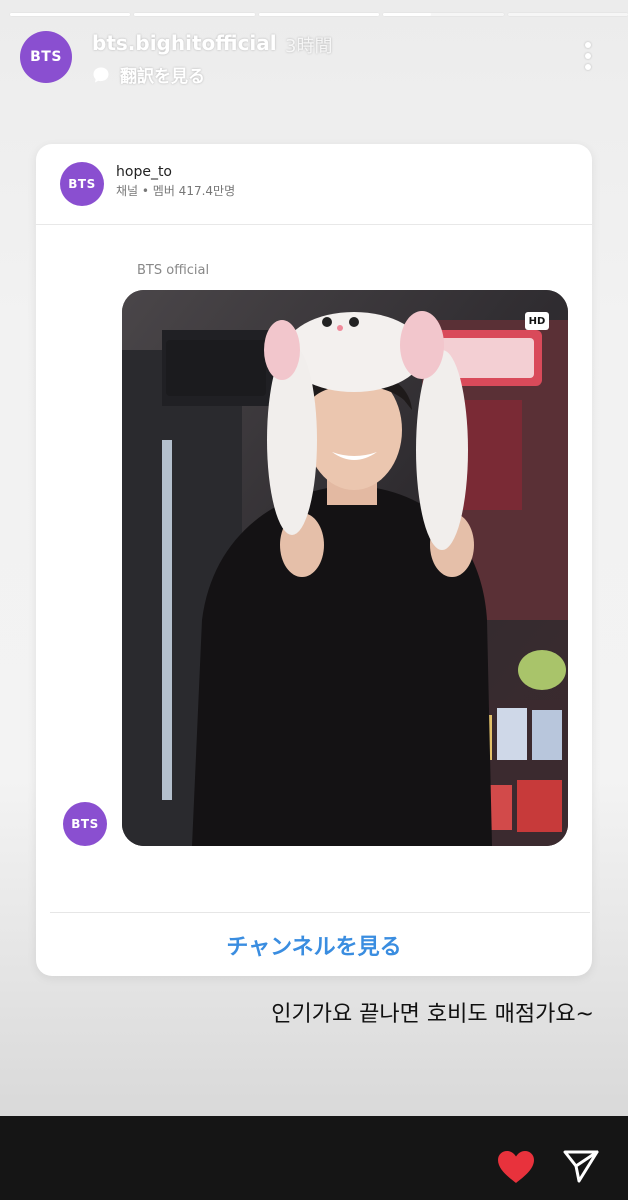 This screenshot has height=1200, width=628. I want to click on channel-avatar: BTS, so click(82, 184).